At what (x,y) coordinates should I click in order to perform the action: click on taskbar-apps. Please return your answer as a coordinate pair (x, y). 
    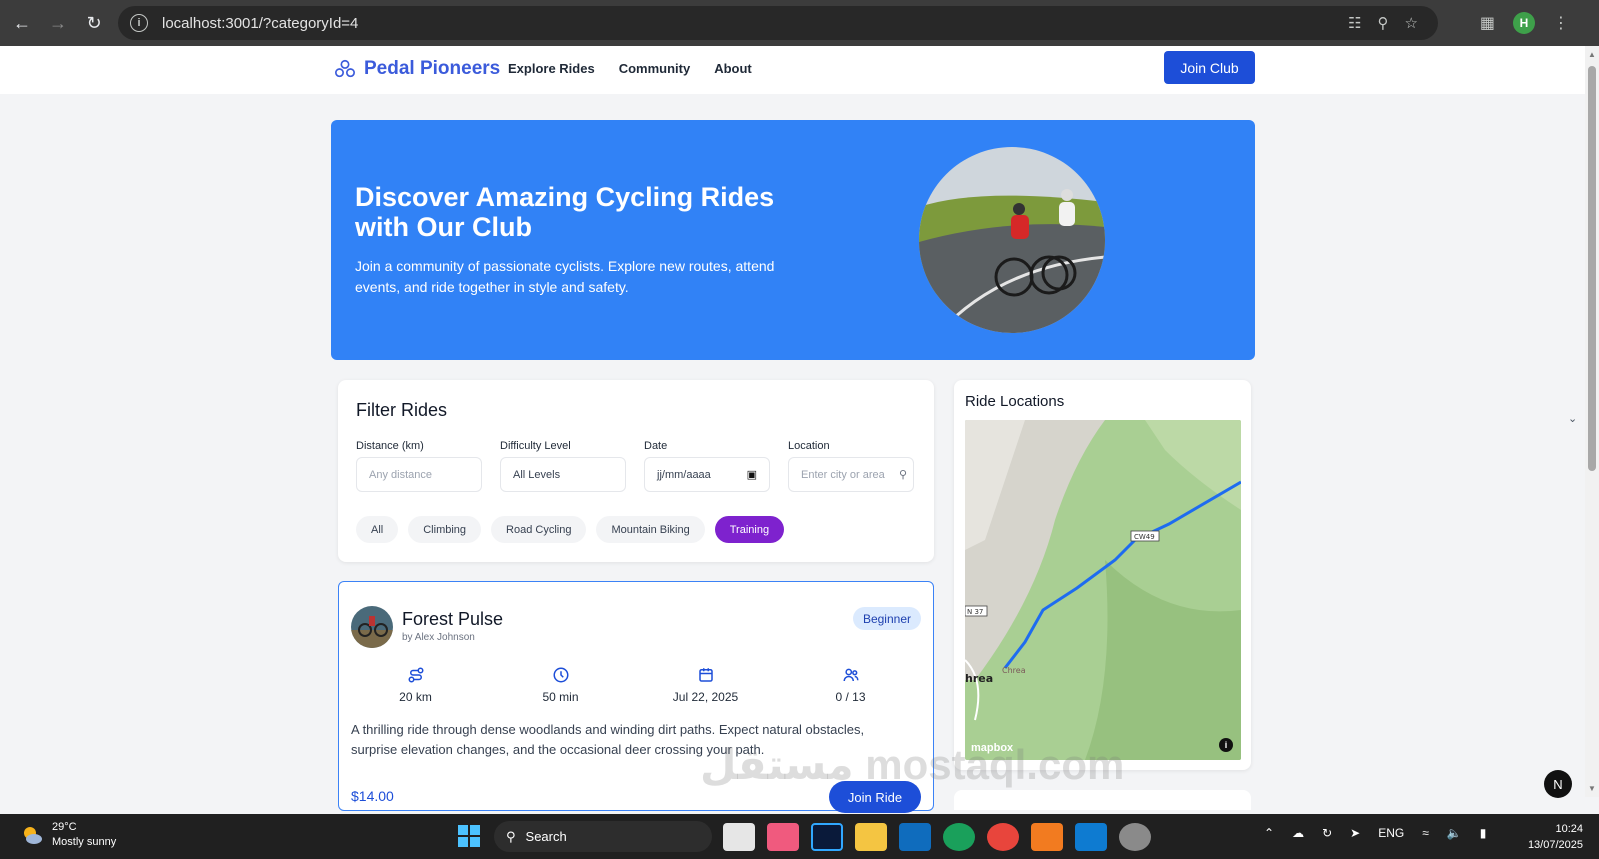
    Looking at the image, I should click on (937, 837).